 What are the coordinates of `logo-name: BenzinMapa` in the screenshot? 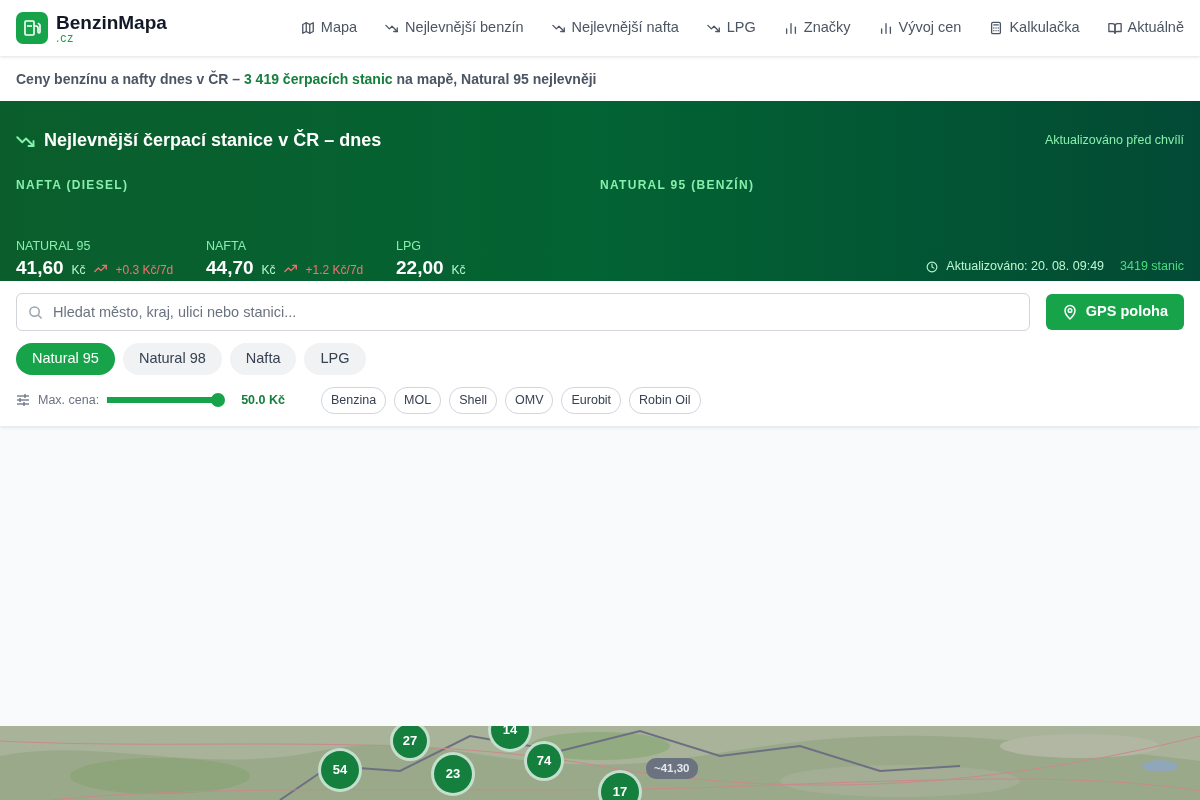 It's located at (111, 22).